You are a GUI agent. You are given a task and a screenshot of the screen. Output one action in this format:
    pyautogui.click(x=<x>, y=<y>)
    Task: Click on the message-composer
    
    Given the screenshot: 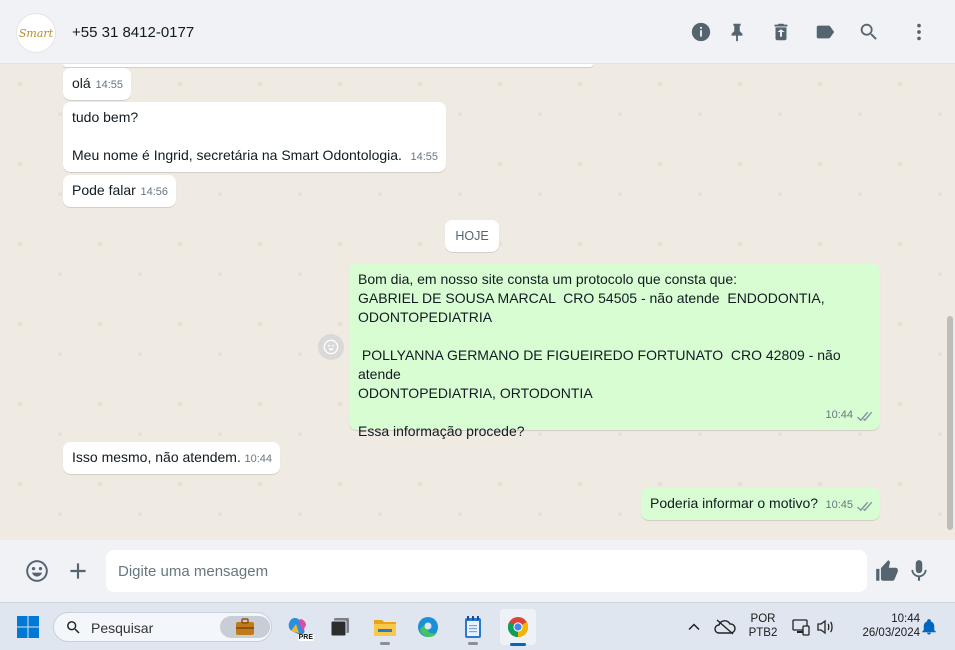 What is the action you would take?
    pyautogui.click(x=477, y=571)
    